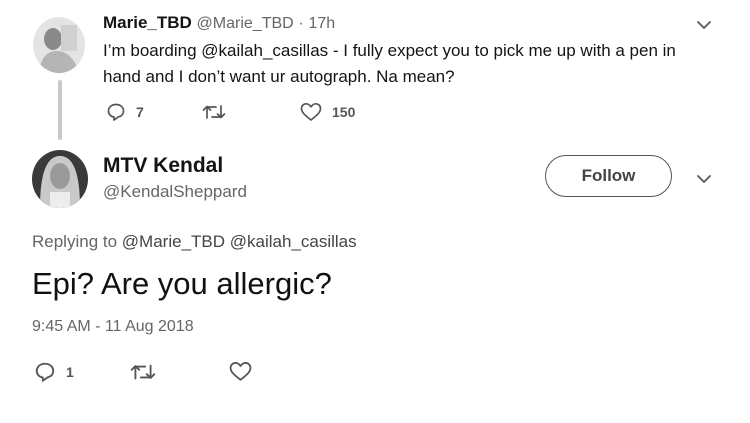  What do you see at coordinates (175, 192) in the screenshot?
I see `reply-handle: @KendalSheppard` at bounding box center [175, 192].